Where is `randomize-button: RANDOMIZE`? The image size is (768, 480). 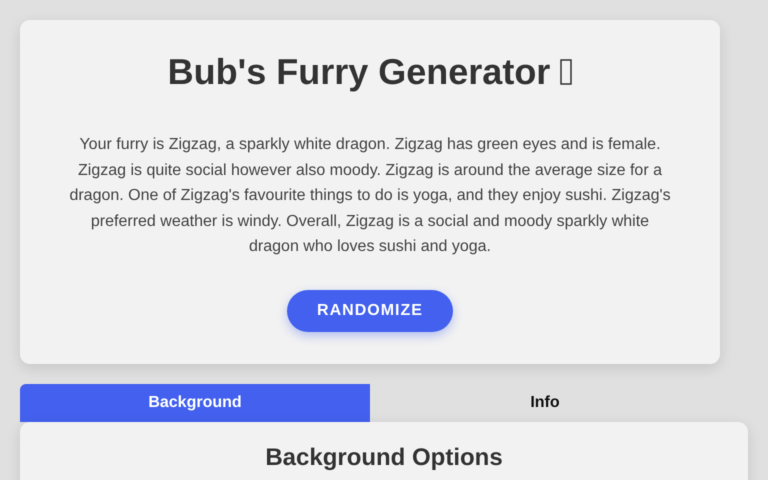 randomize-button: RANDOMIZE is located at coordinates (370, 311).